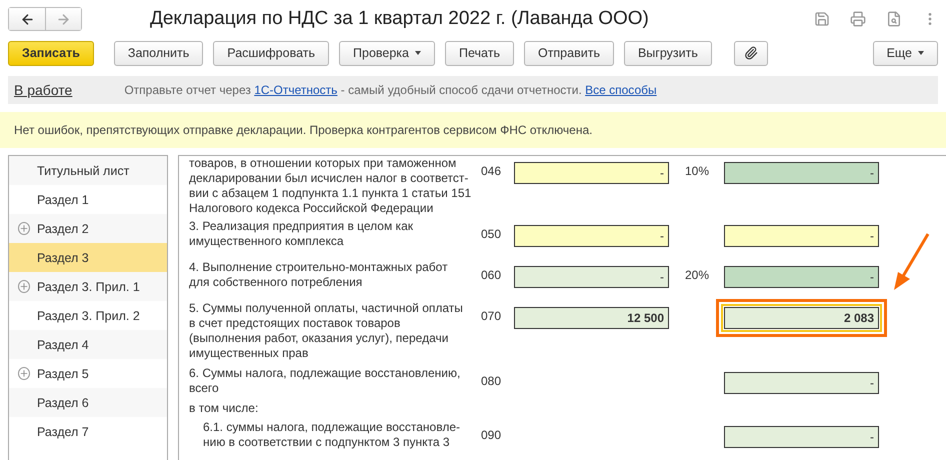 The image size is (946, 460). Describe the element at coordinates (326, 331) in the screenshot. I see `row-label: 5. Суммы полученной оплаты, частичной оплаты в счет предстоящих поставок товаров (выполнения работ, оказания услуг), передачи имущественных прав` at that location.